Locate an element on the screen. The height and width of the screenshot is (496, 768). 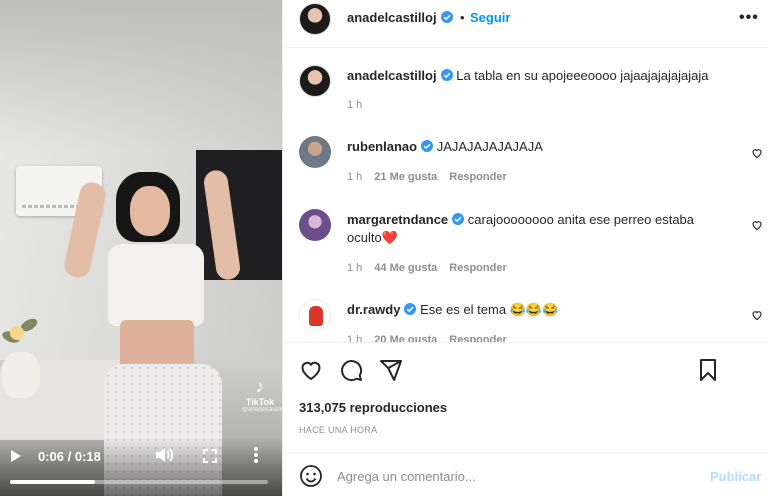
person-arm-right is located at coordinates (222, 225).